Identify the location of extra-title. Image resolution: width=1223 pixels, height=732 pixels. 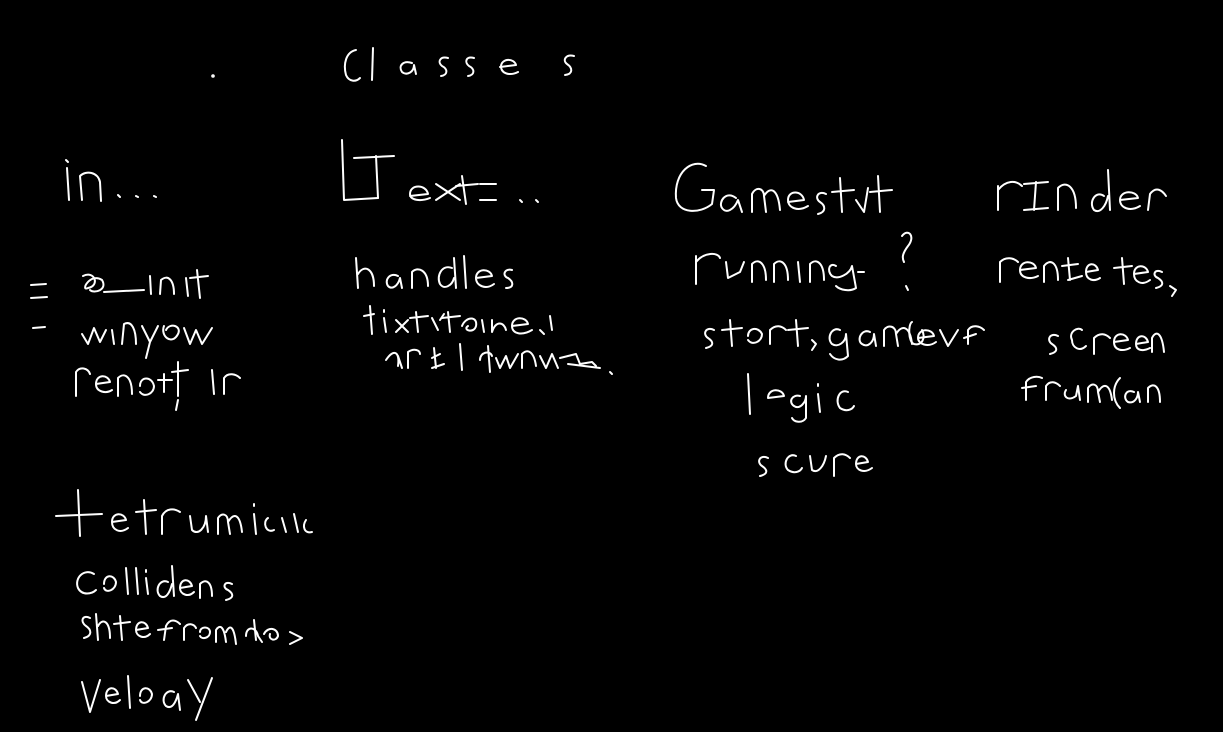
(184, 513).